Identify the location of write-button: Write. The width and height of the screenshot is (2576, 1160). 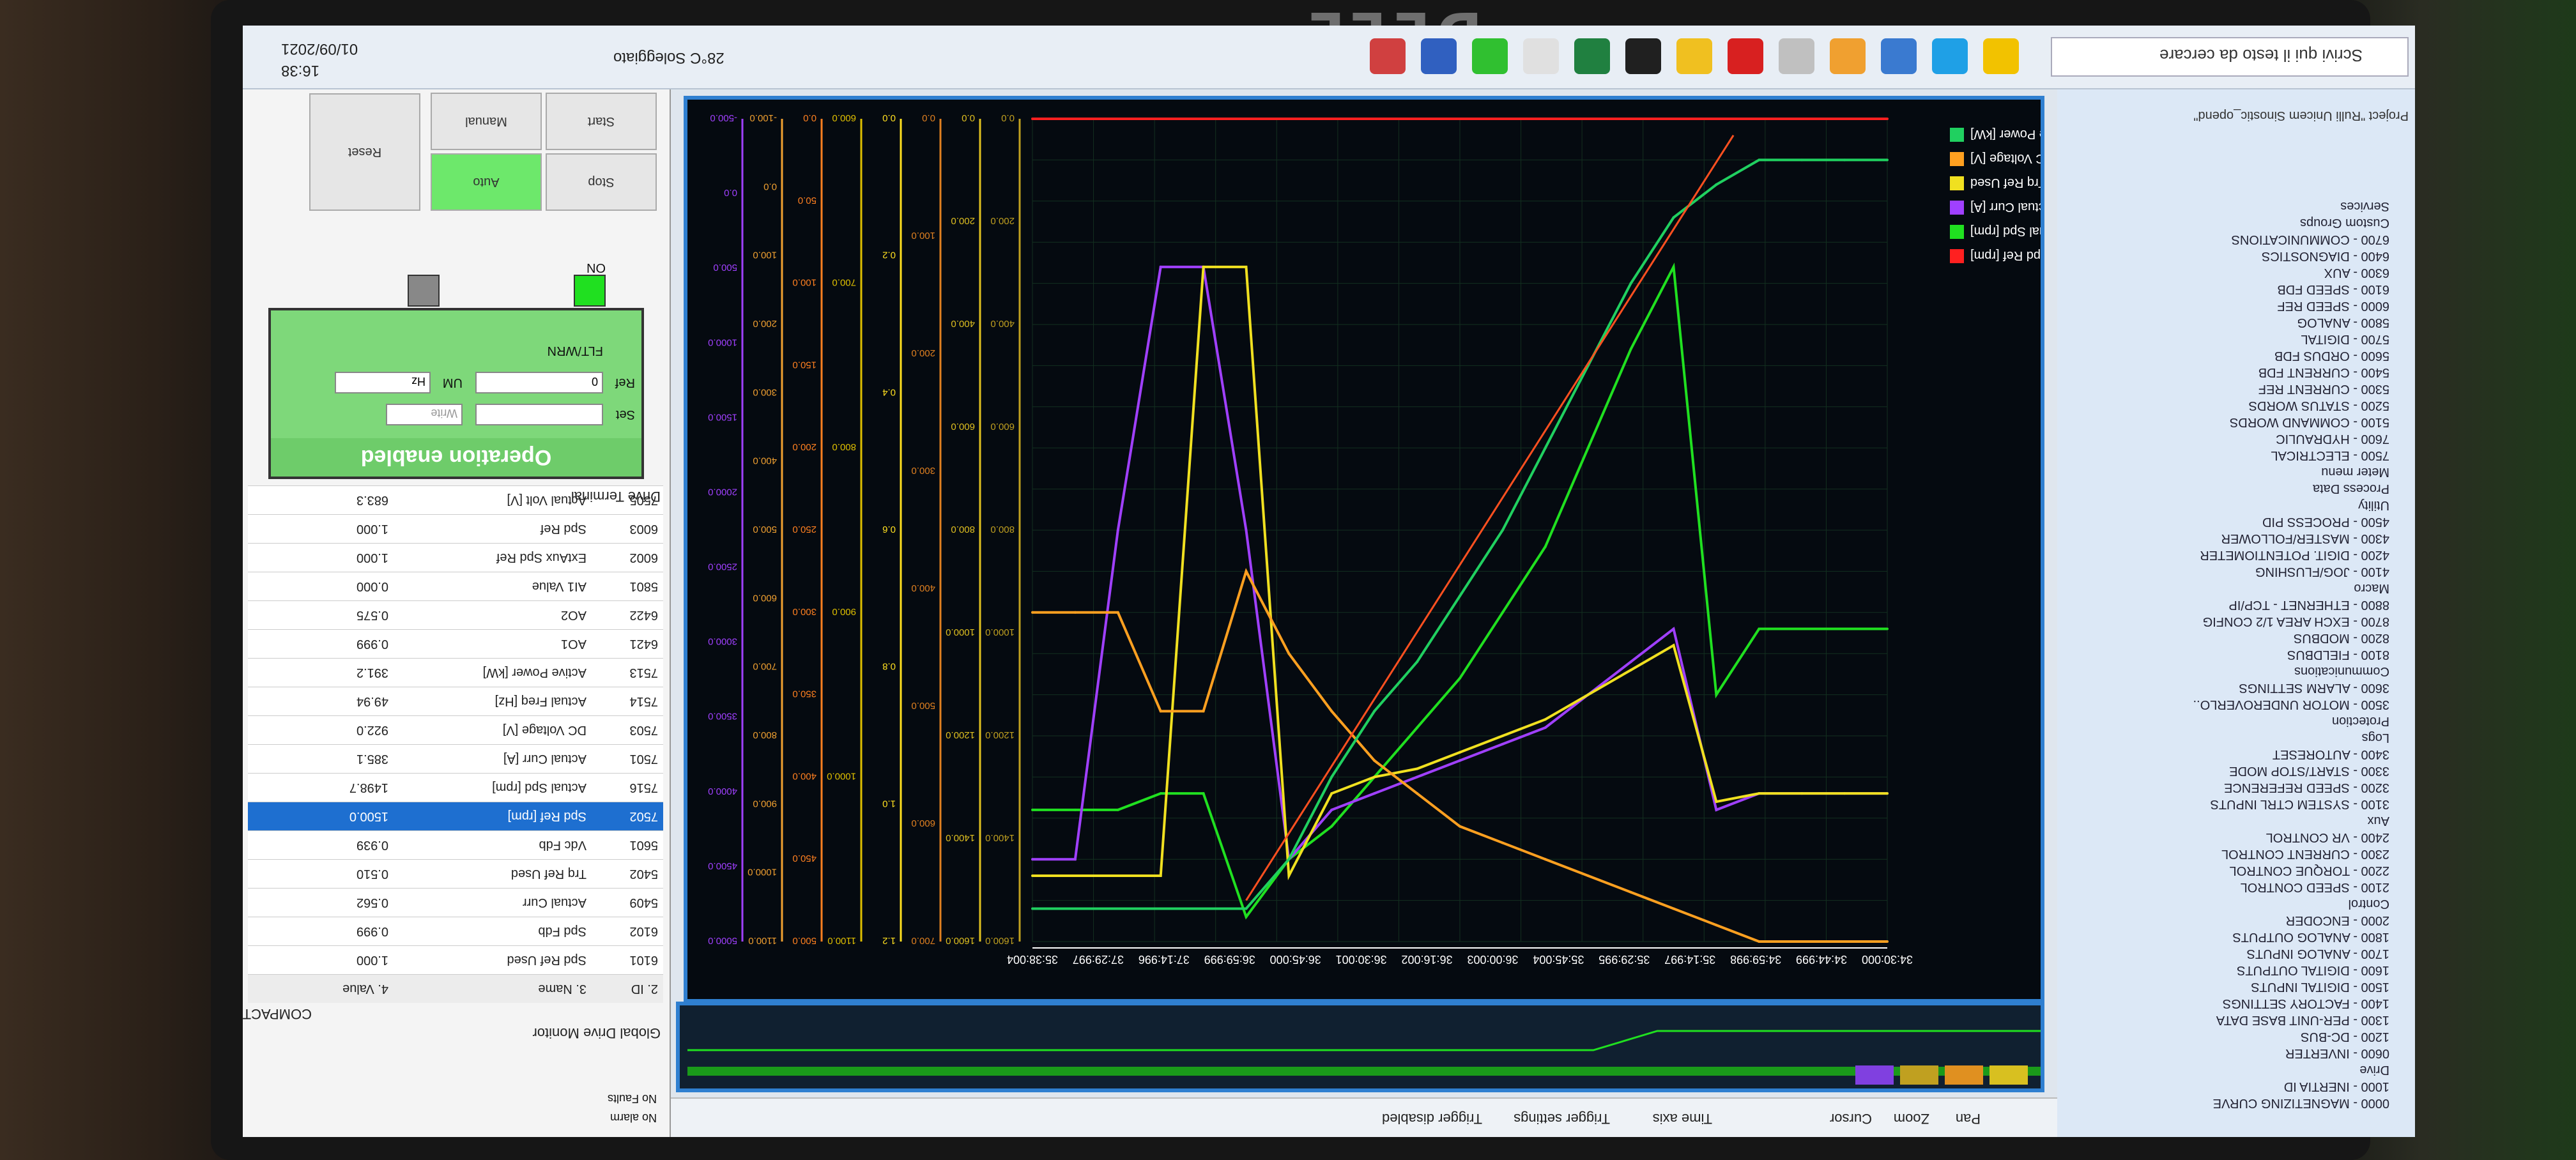
(424, 414).